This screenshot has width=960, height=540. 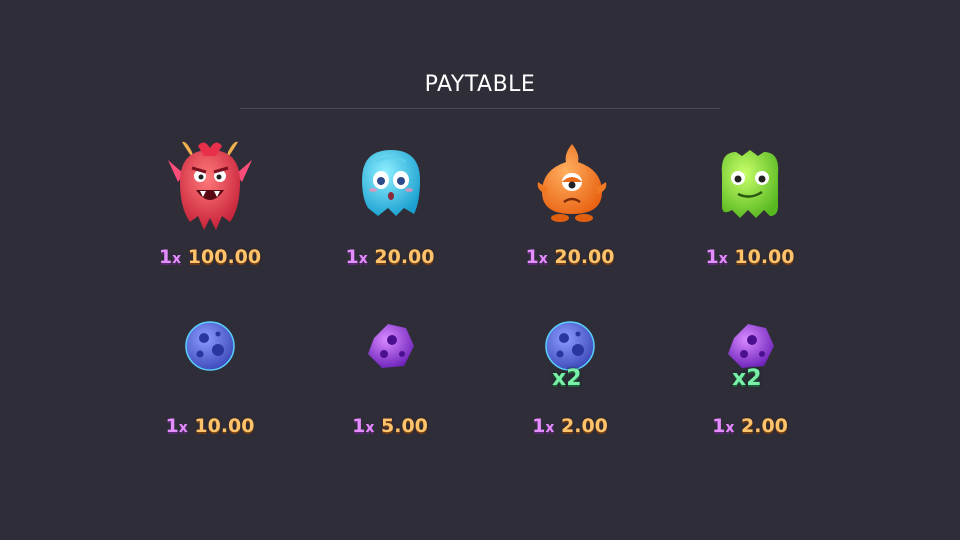 What do you see at coordinates (750, 184) in the screenshot?
I see `green-blob-monster-icon` at bounding box center [750, 184].